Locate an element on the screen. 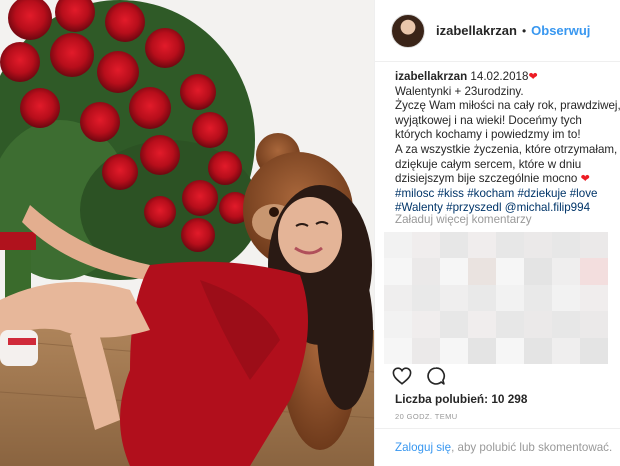 Image resolution: width=620 pixels, height=466 pixels. avatar is located at coordinates (408, 30).